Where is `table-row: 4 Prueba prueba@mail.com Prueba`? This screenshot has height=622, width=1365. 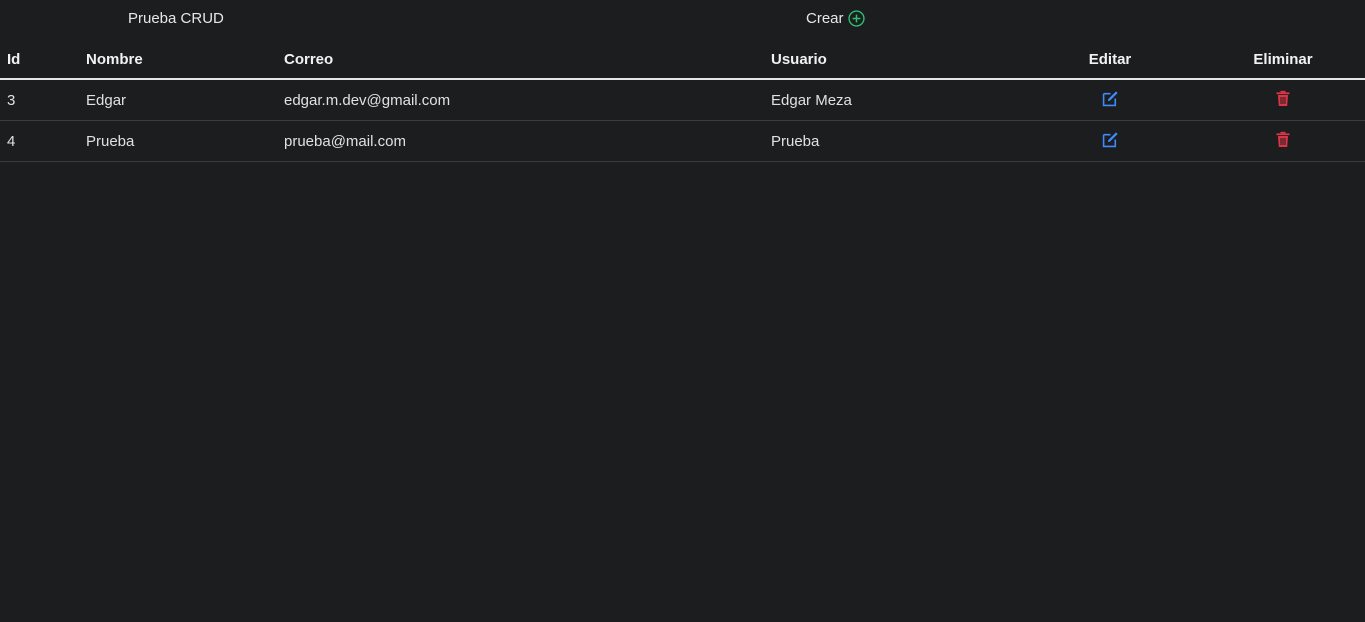 table-row: 4 Prueba prueba@mail.com Prueba is located at coordinates (682, 141).